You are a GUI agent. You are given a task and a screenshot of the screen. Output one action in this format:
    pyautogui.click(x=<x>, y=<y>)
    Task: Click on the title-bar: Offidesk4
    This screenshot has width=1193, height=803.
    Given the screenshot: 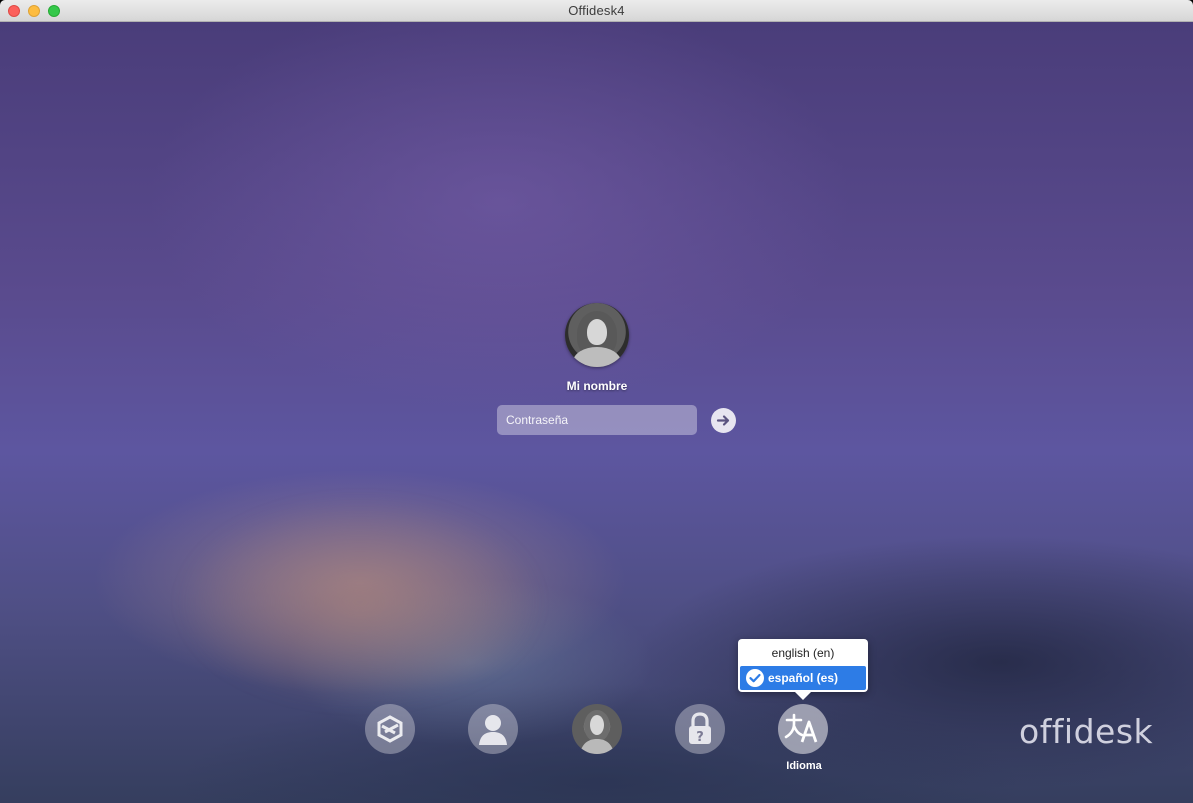 What is the action you would take?
    pyautogui.click(x=596, y=11)
    